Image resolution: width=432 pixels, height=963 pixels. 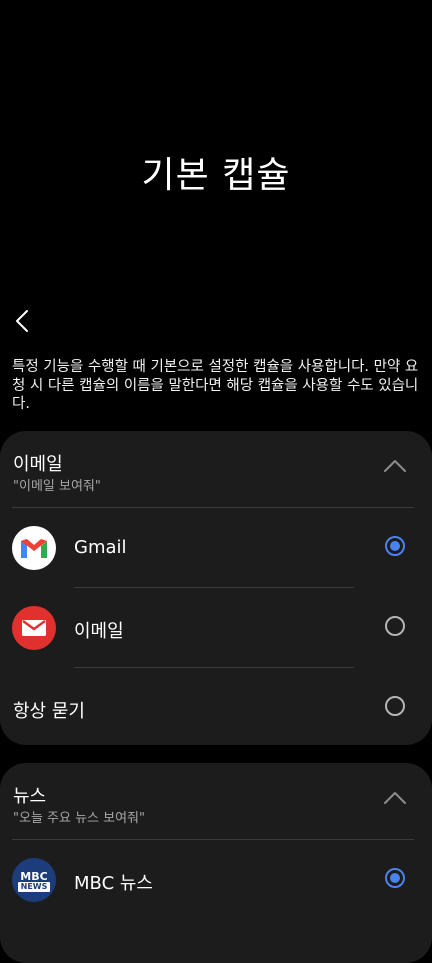 What do you see at coordinates (216, 175) in the screenshot?
I see `page-title: 기본 캡슐` at bounding box center [216, 175].